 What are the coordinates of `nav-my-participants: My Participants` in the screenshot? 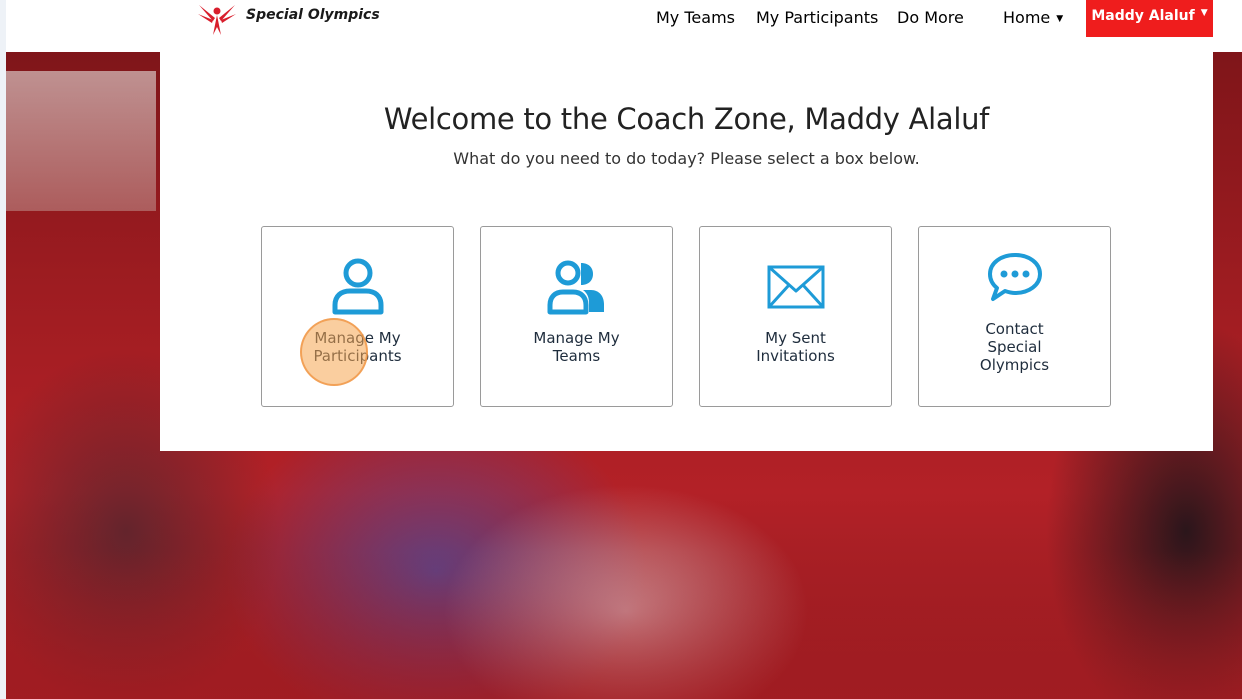 It's located at (817, 17).